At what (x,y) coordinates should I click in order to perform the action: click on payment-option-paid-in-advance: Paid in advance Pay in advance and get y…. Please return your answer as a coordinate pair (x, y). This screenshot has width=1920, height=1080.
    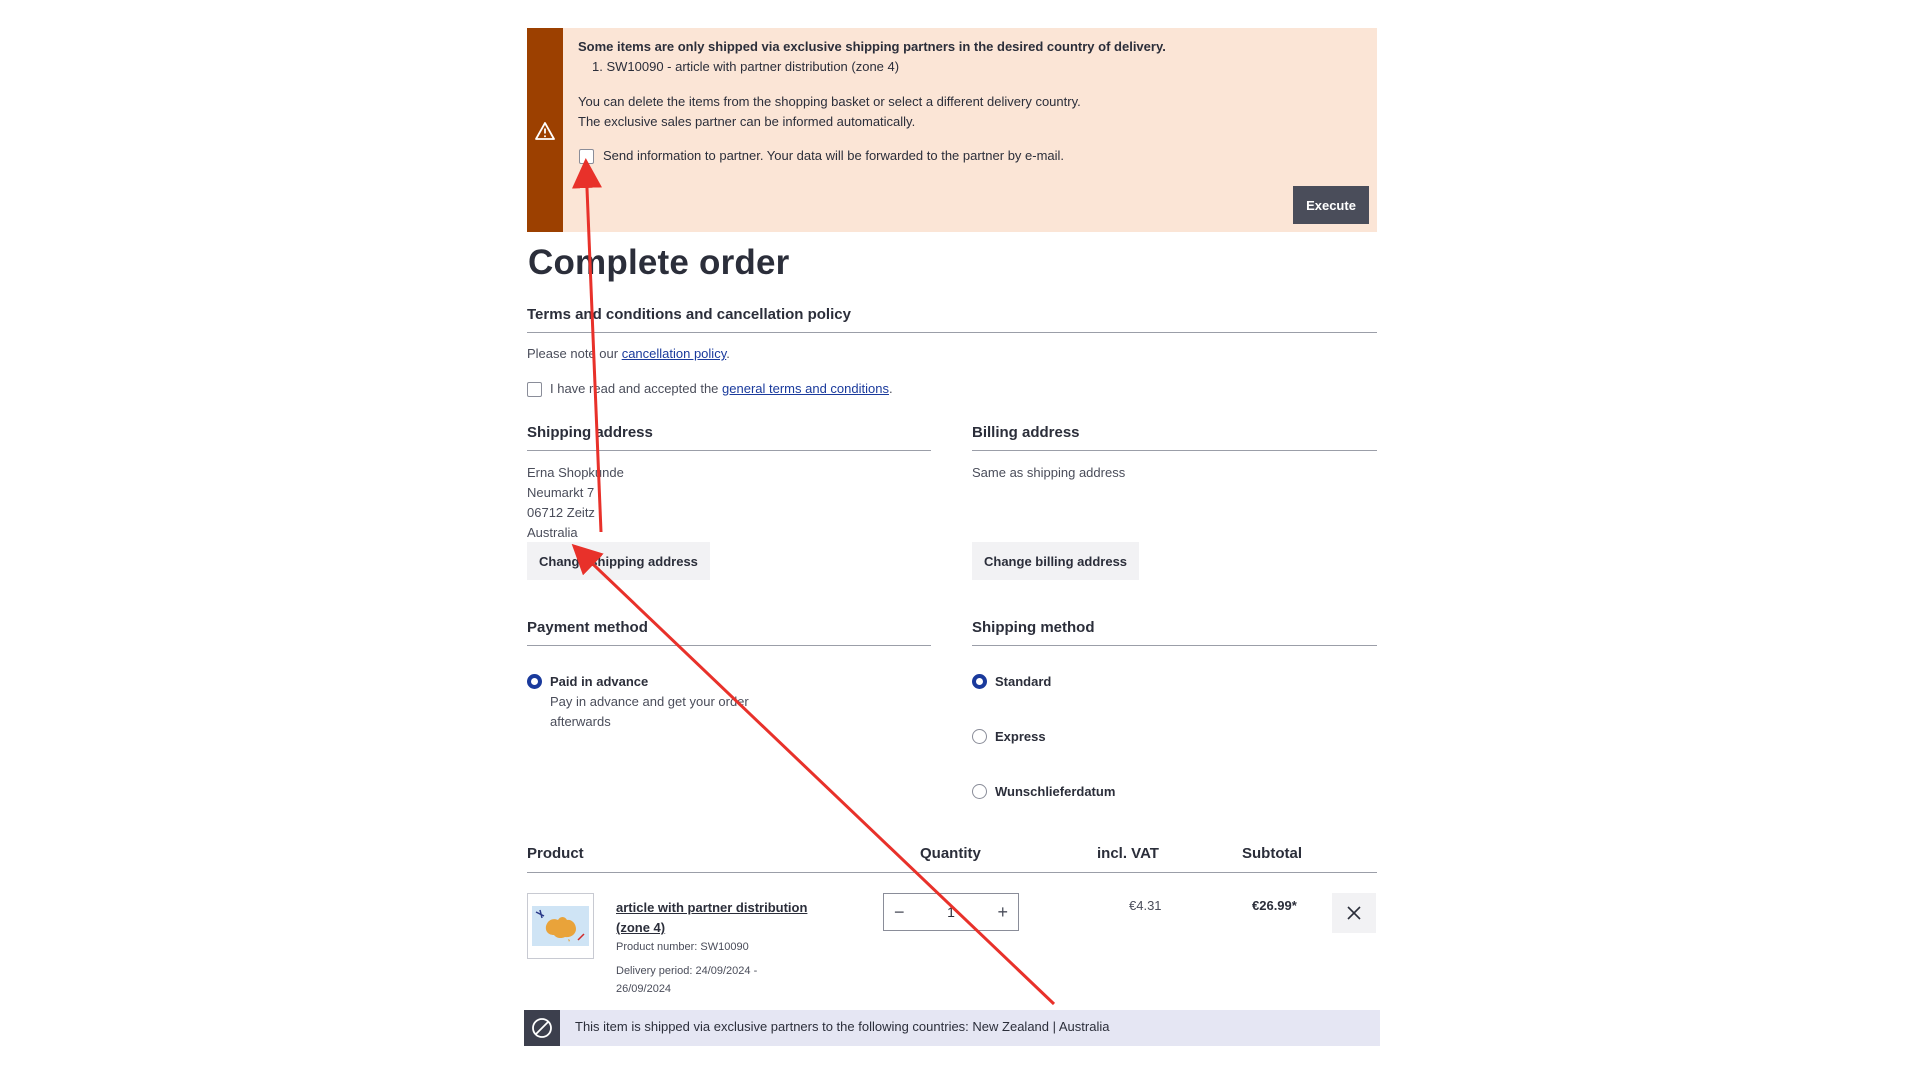
    Looking at the image, I should click on (638, 702).